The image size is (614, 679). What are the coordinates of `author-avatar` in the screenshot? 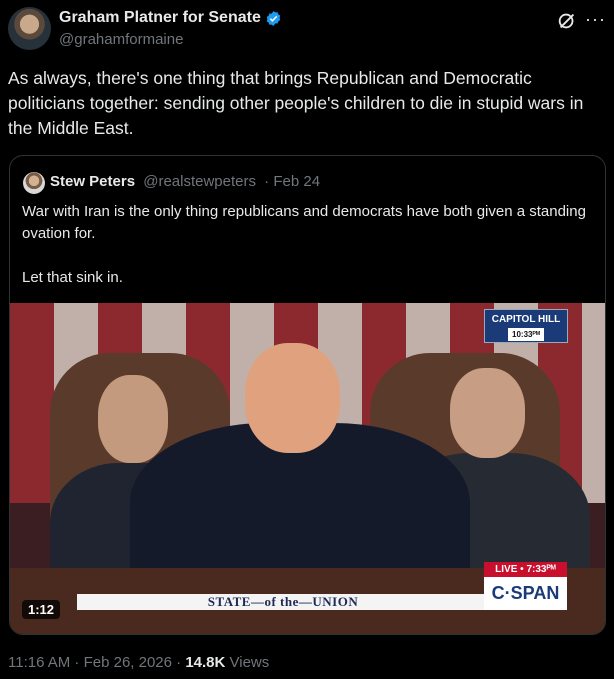 It's located at (29, 28).